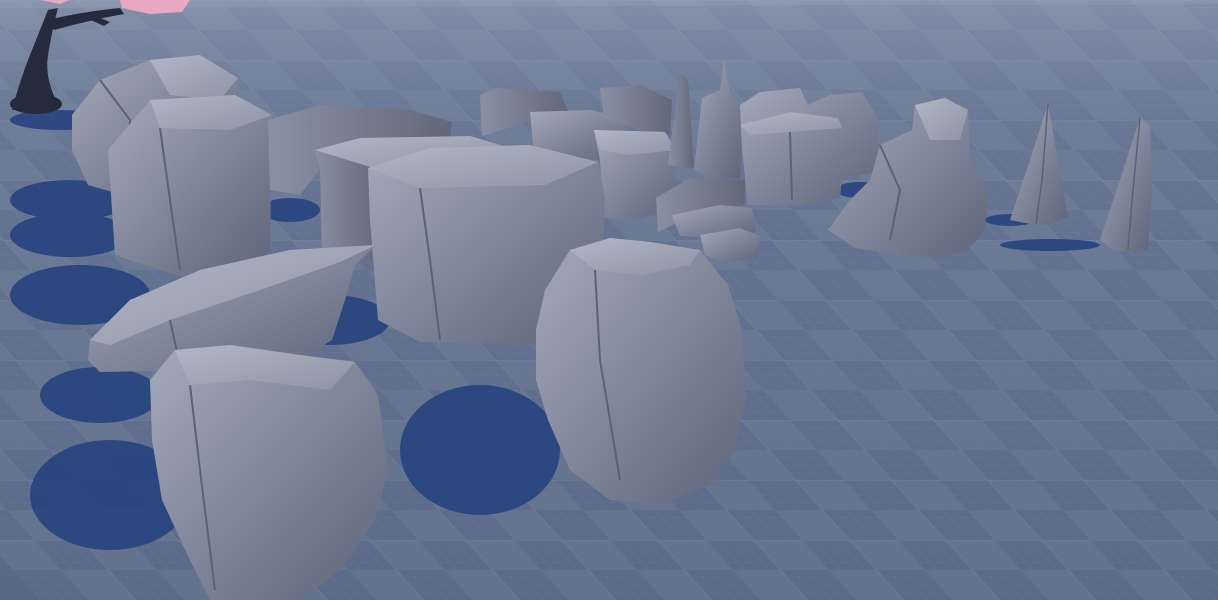 This screenshot has width=1218, height=600. What do you see at coordinates (190, 185) in the screenshot?
I see `rock-tall-left` at bounding box center [190, 185].